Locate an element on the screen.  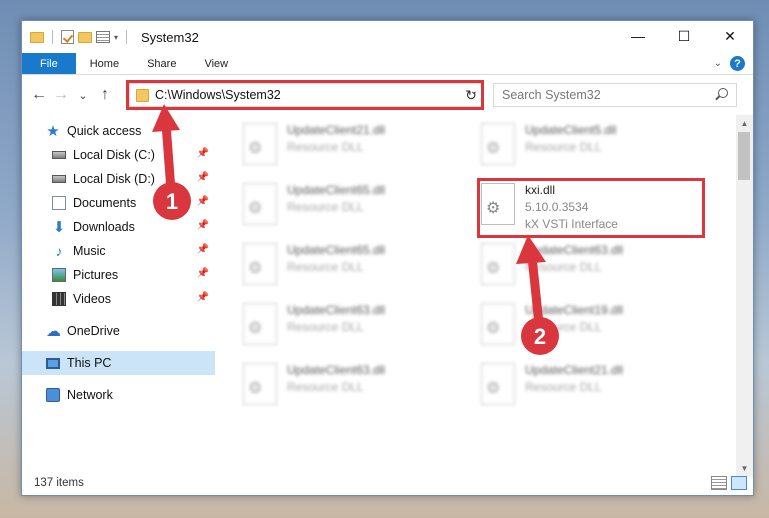
sidebar-item-label: Music is located at coordinates (89, 251).